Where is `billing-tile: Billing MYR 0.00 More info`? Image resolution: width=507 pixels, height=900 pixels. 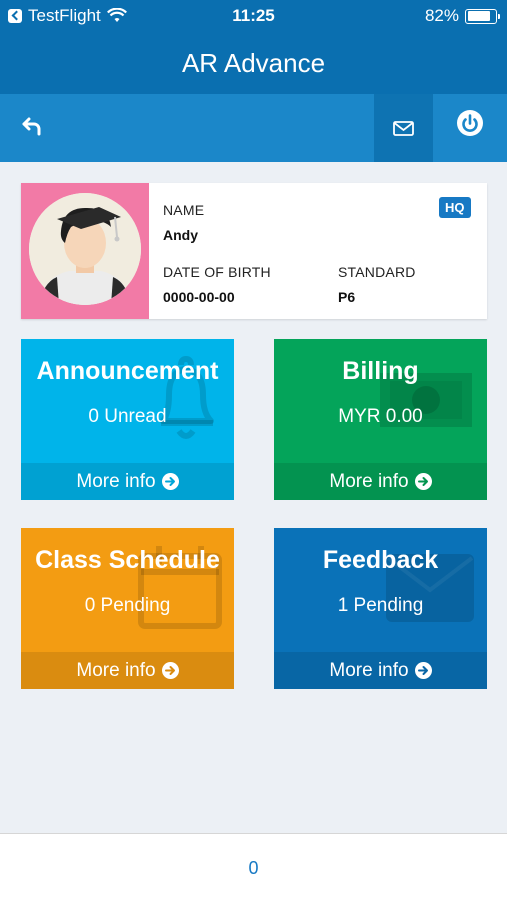 billing-tile: Billing MYR 0.00 More info is located at coordinates (380, 419).